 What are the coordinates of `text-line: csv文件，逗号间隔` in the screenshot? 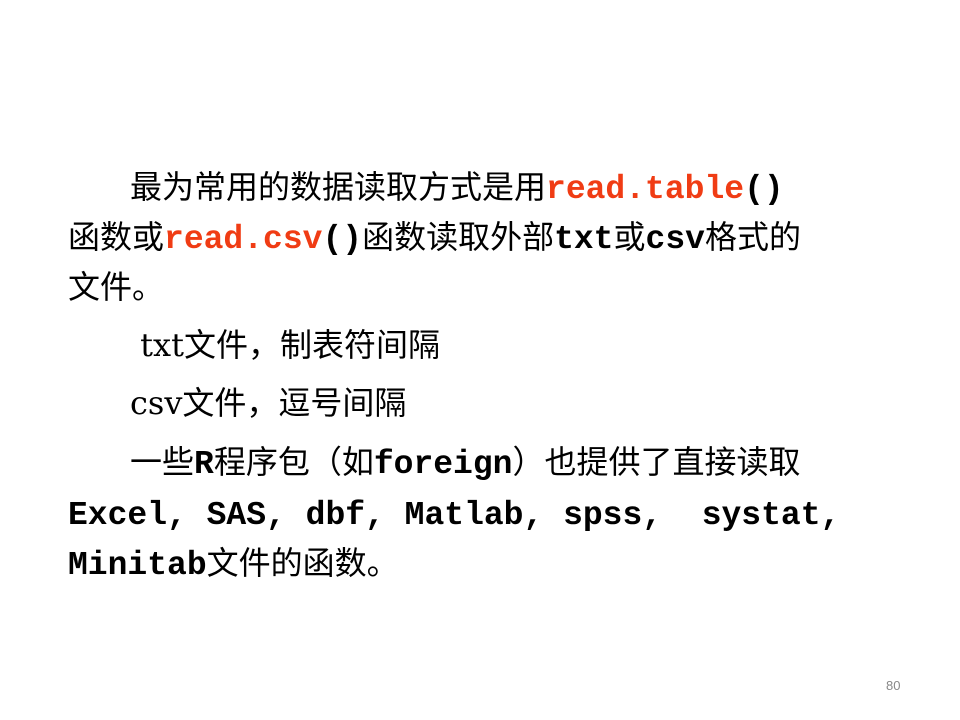 It's located at (268, 403).